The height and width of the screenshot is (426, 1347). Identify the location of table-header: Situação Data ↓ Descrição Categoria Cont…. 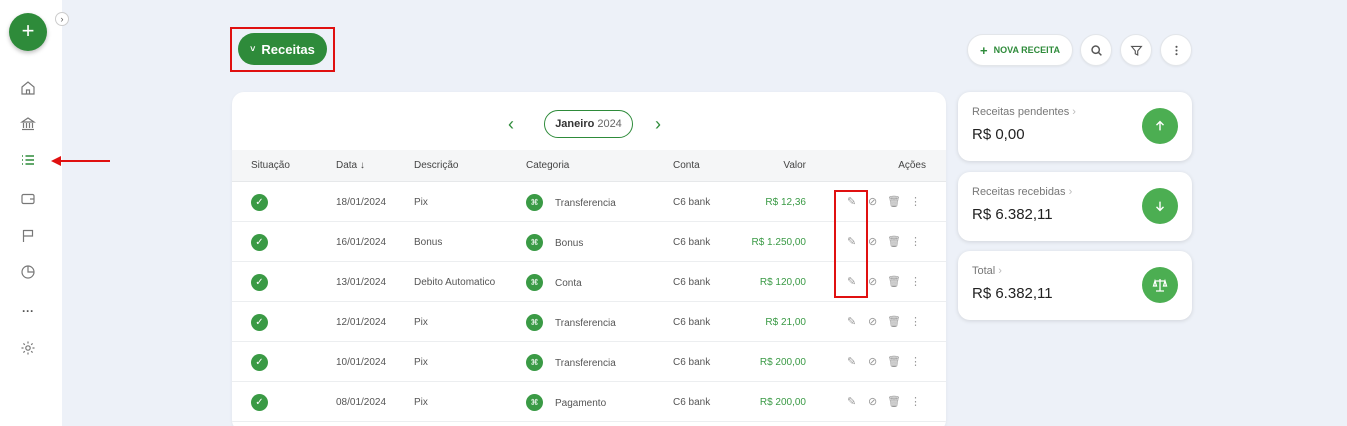
(589, 166).